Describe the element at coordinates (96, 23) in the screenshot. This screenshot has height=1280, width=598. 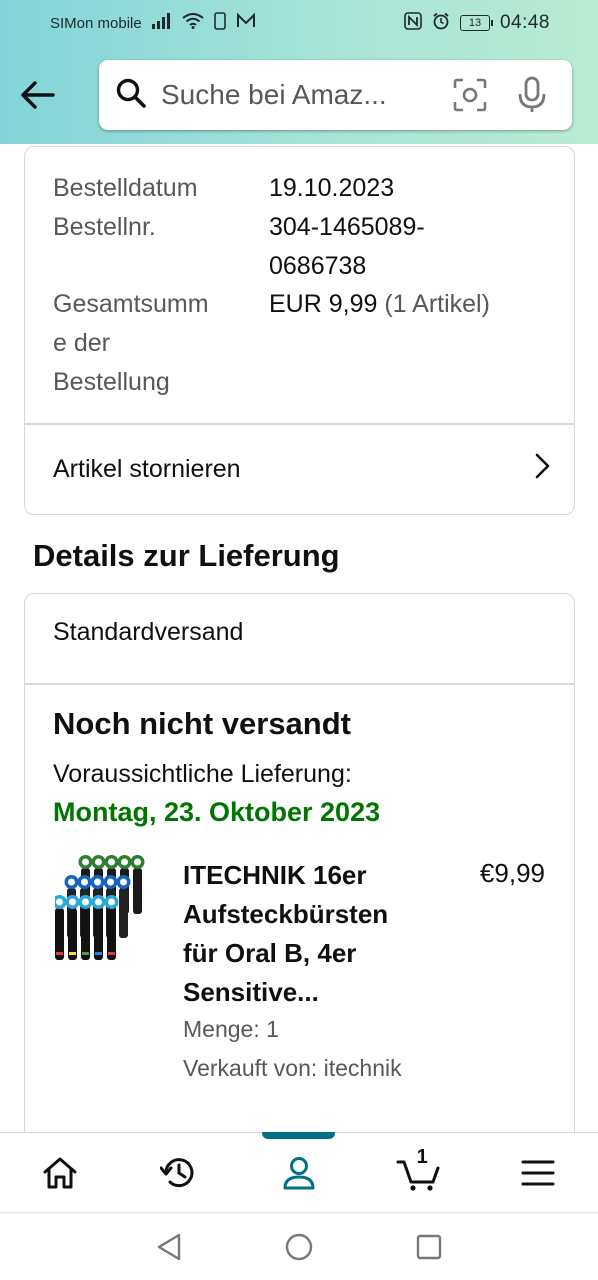
I see `carrier-name: SIMon mobile` at that location.